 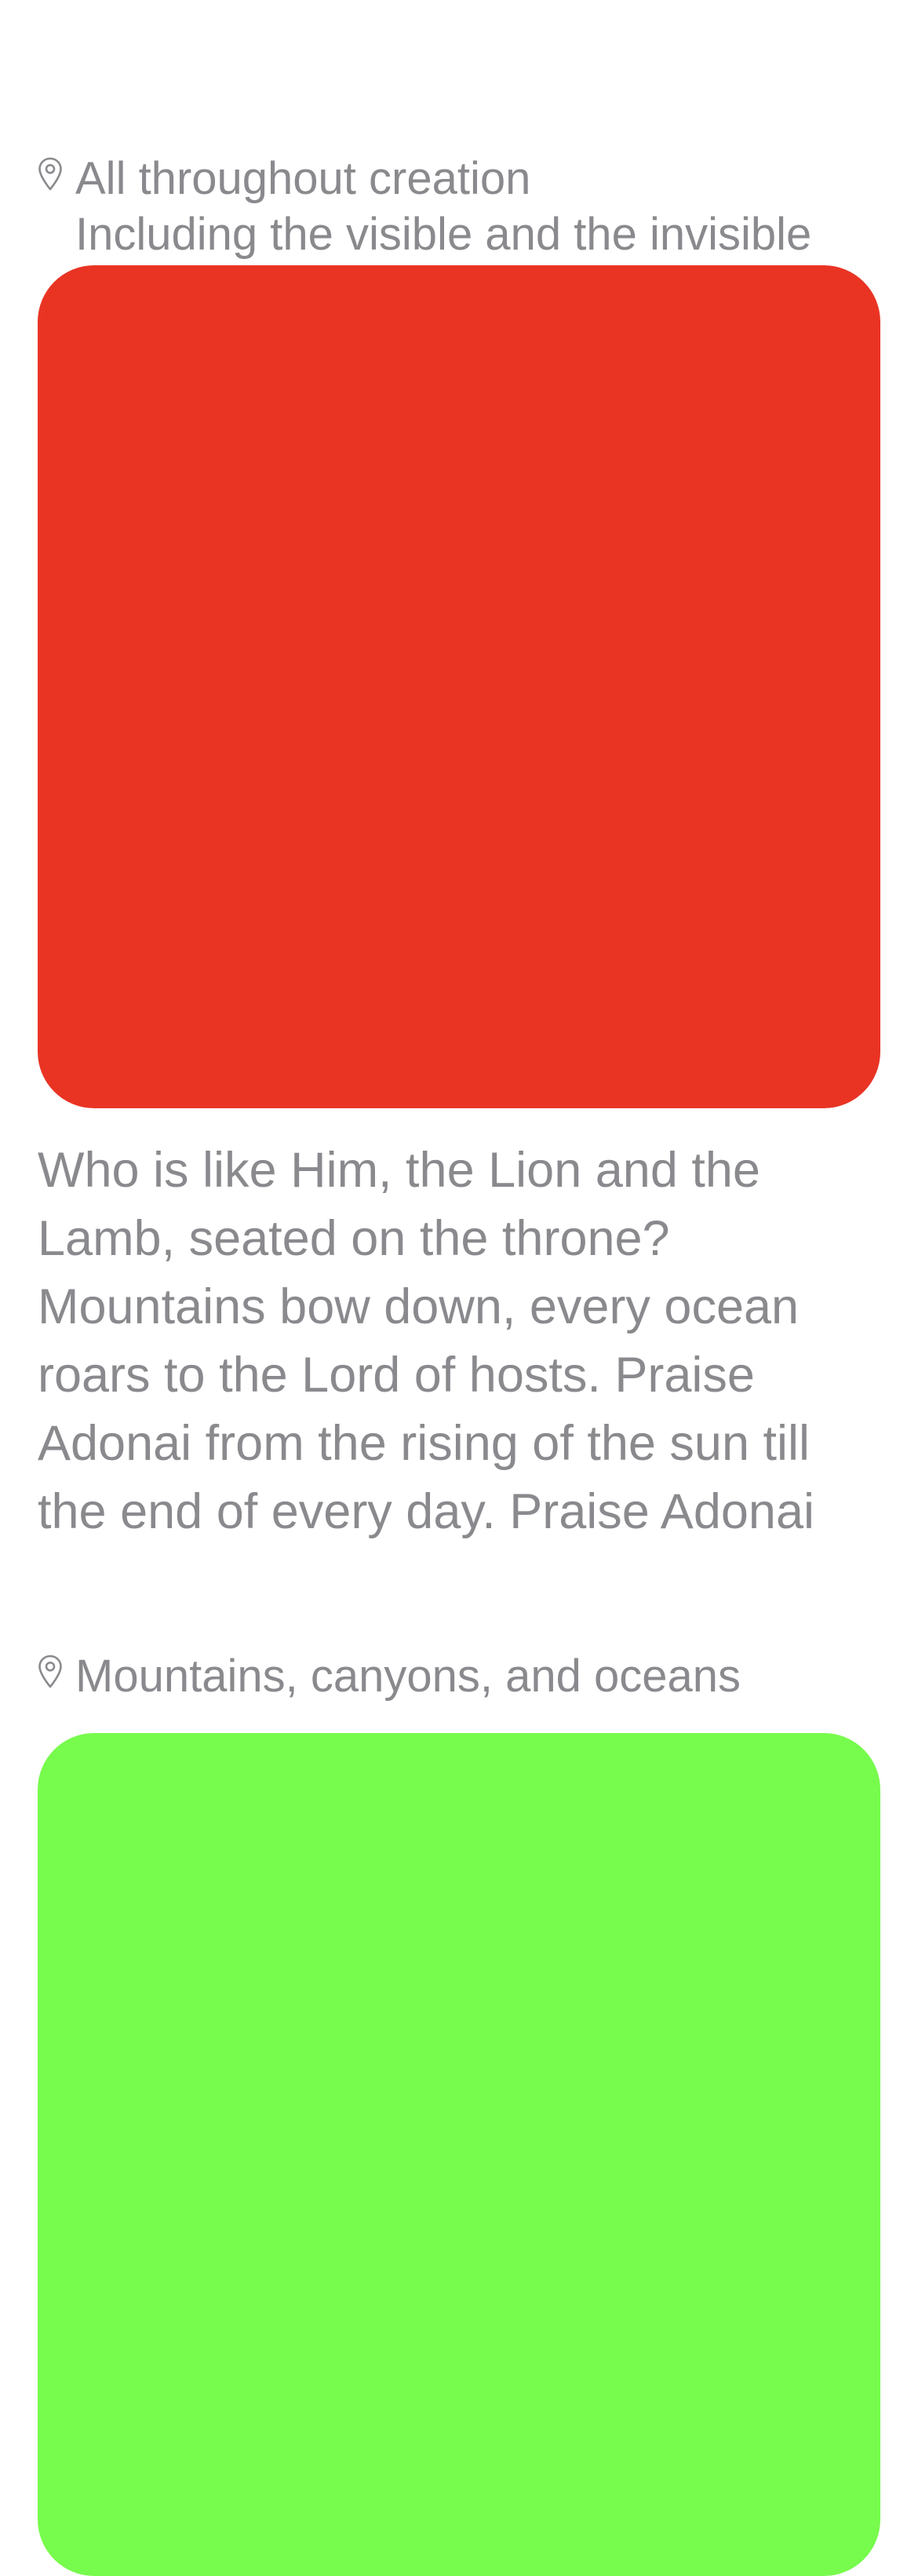 What do you see at coordinates (443, 234) in the screenshot?
I see `location-description: Including the visible and the invisible` at bounding box center [443, 234].